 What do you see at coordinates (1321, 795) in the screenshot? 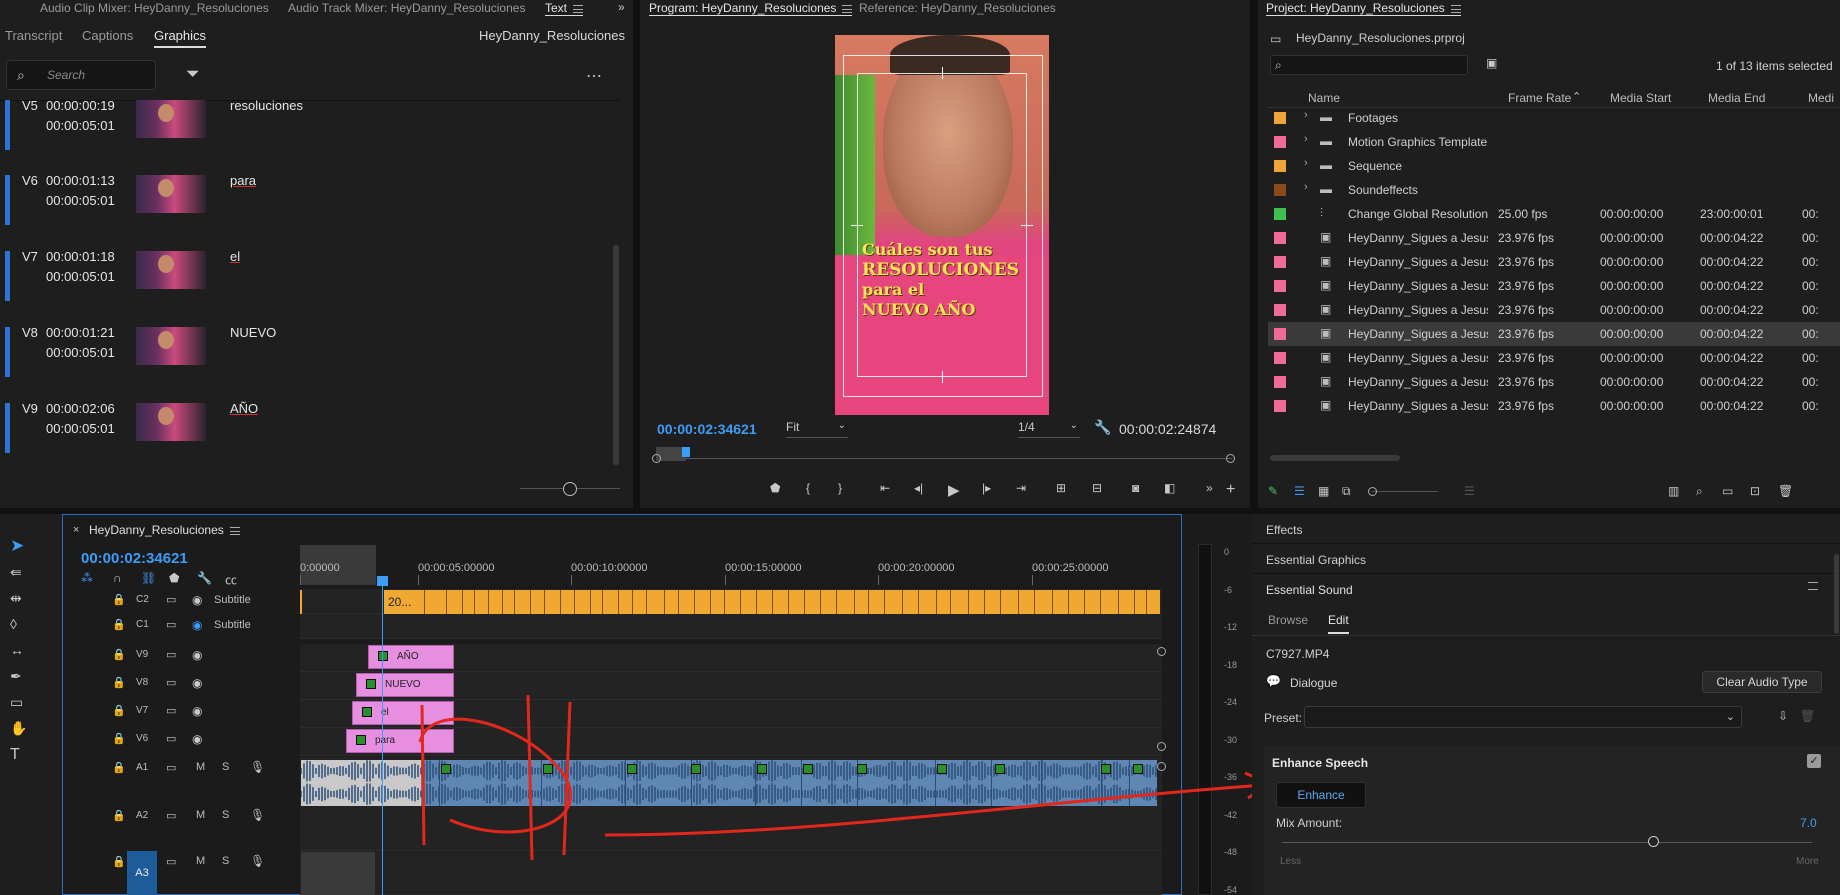
I see `enhance-button: Enhance` at bounding box center [1321, 795].